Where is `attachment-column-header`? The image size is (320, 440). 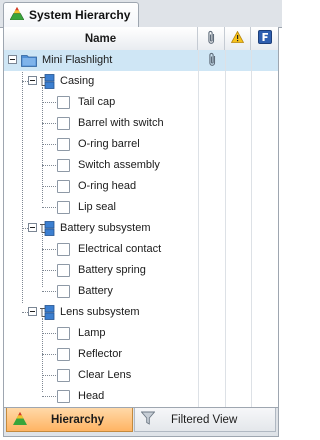
attachment-column-header is located at coordinates (211, 38).